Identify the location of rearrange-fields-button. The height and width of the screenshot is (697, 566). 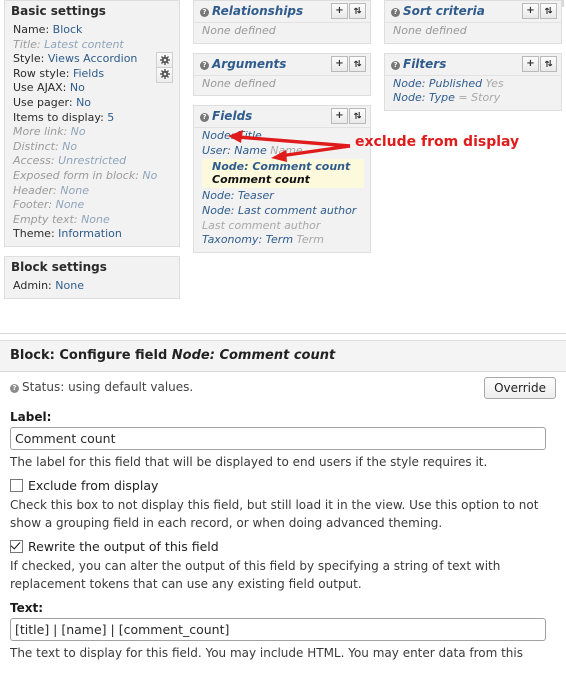
(357, 116).